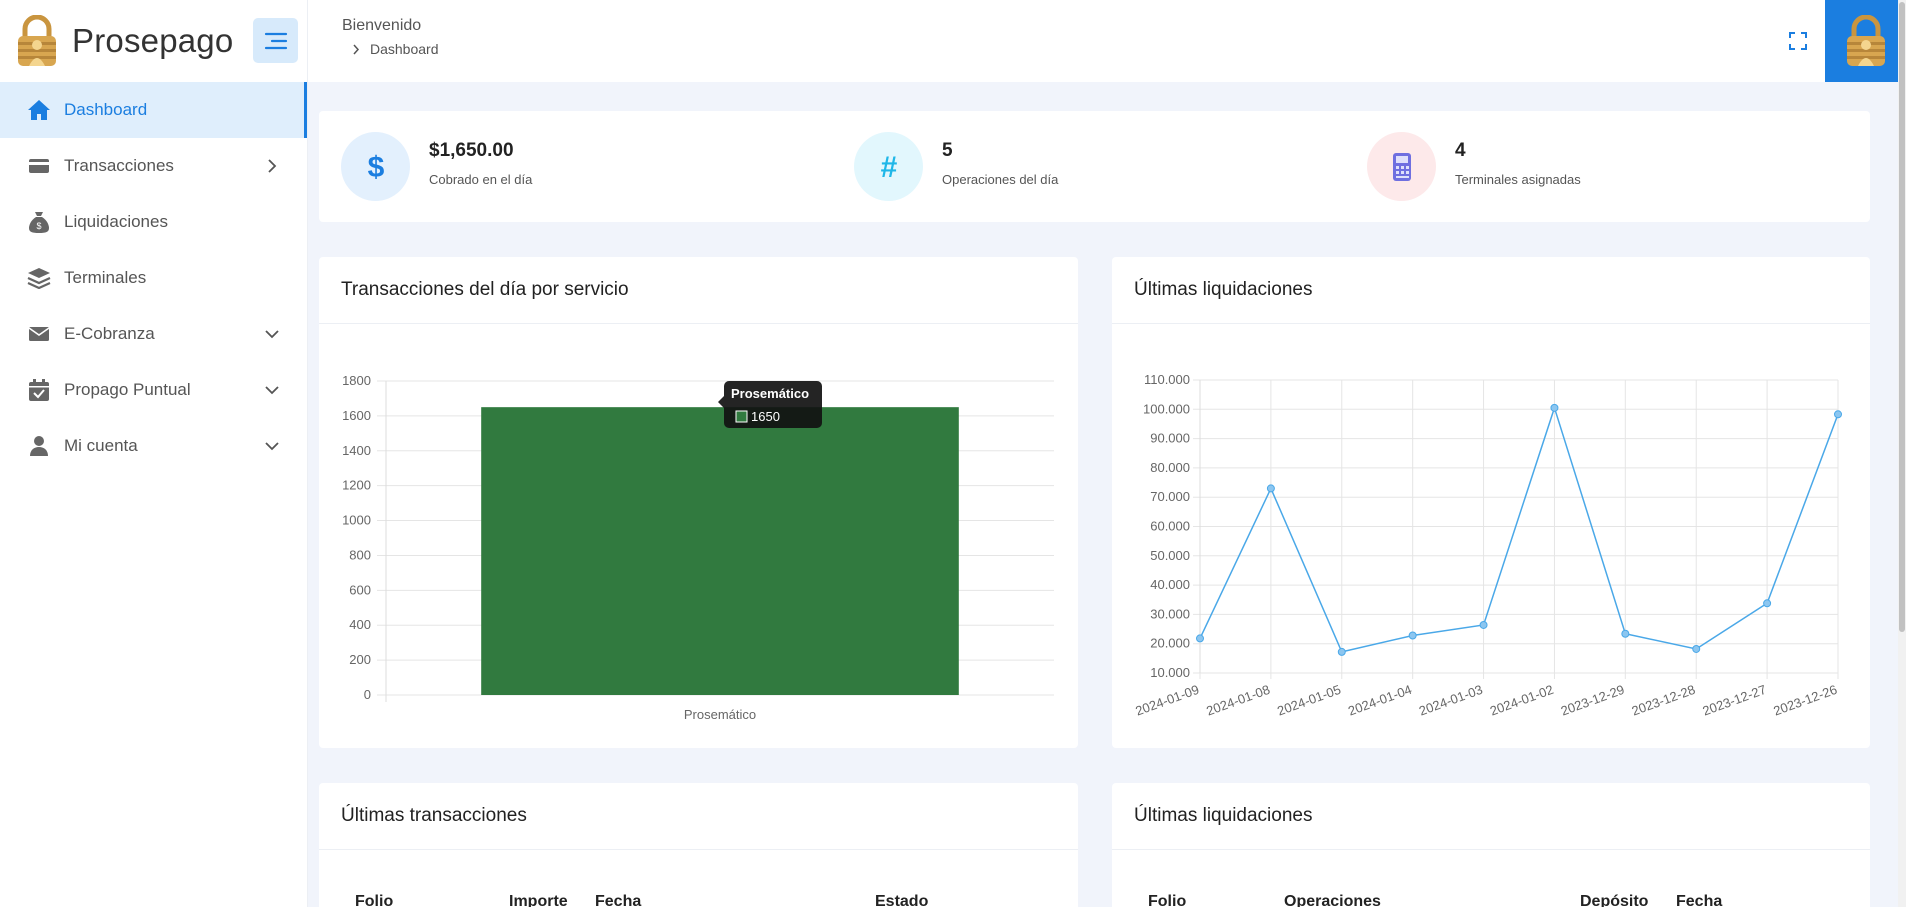 The image size is (1906, 907). What do you see at coordinates (1170, 555) in the screenshot?
I see `y-tick-label: 50.000` at bounding box center [1170, 555].